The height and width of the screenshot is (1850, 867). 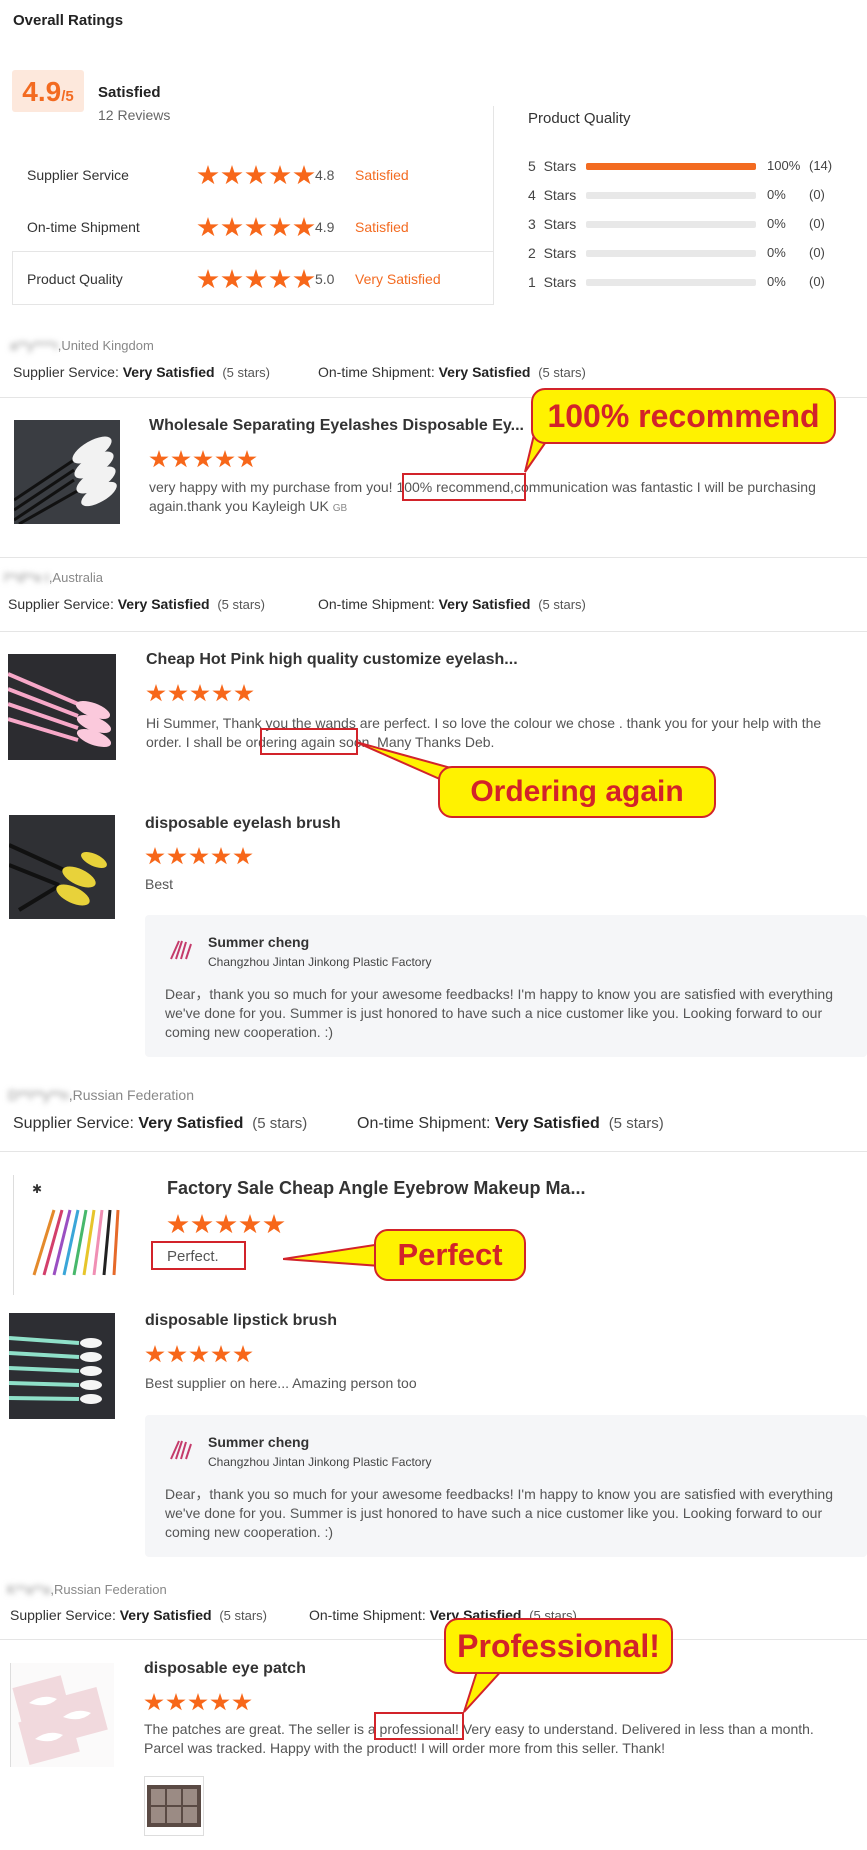 I want to click on eye-patch-image, so click(x=60, y=1720).